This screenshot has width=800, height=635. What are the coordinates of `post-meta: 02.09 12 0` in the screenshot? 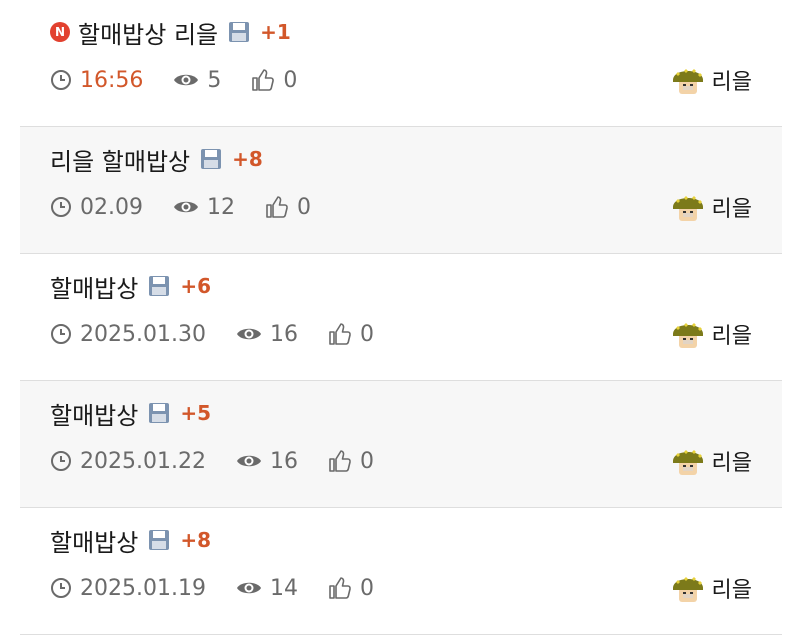 It's located at (195, 207).